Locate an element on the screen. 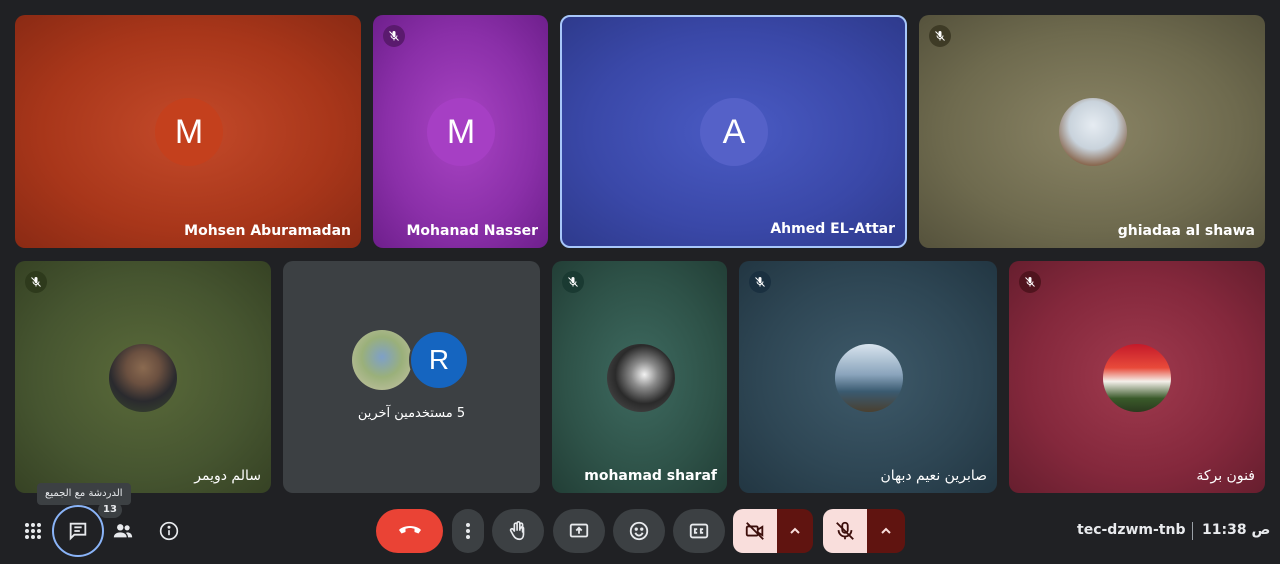  raise-hand-button is located at coordinates (518, 531).